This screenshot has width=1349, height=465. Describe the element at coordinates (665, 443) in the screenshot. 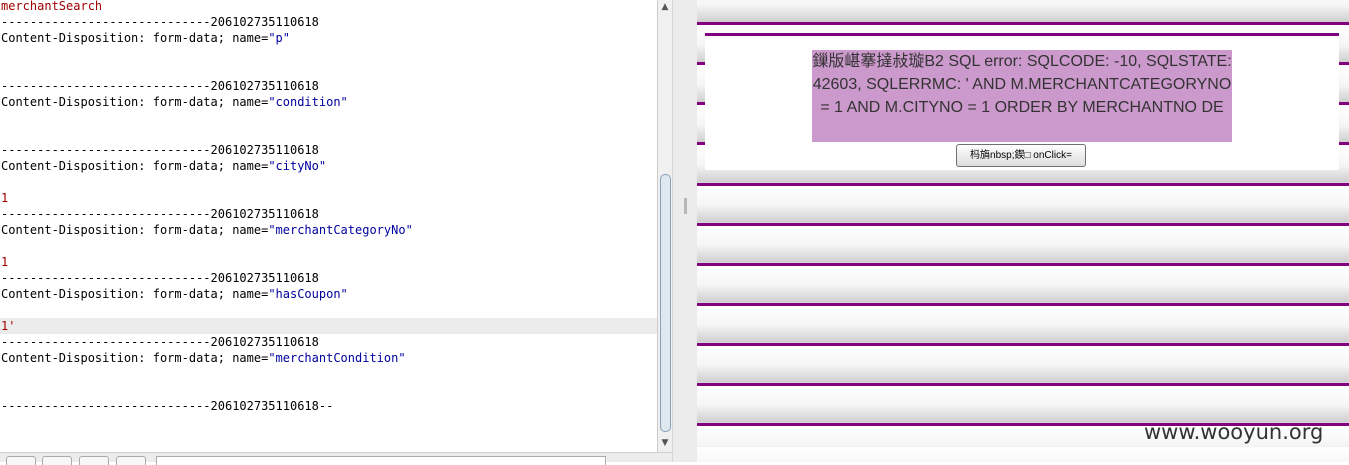

I see `scroll-down-arrow-icon: ▼` at that location.